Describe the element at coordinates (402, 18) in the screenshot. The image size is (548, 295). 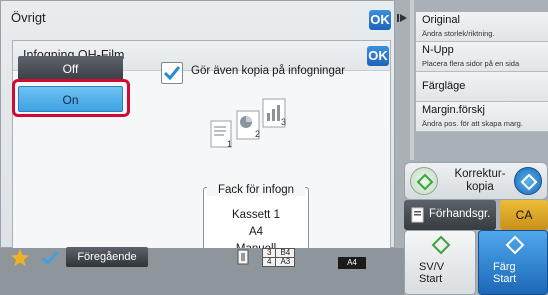
I see `play-arrow-icon` at that location.